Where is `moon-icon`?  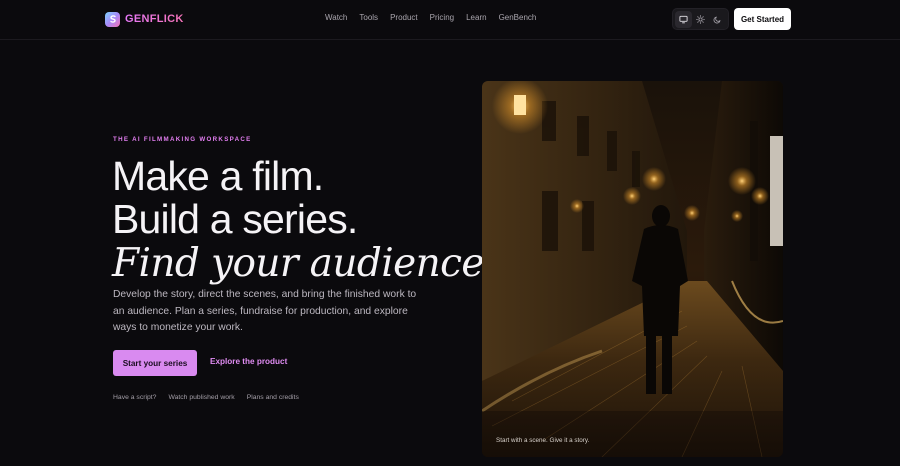
moon-icon is located at coordinates (717, 19).